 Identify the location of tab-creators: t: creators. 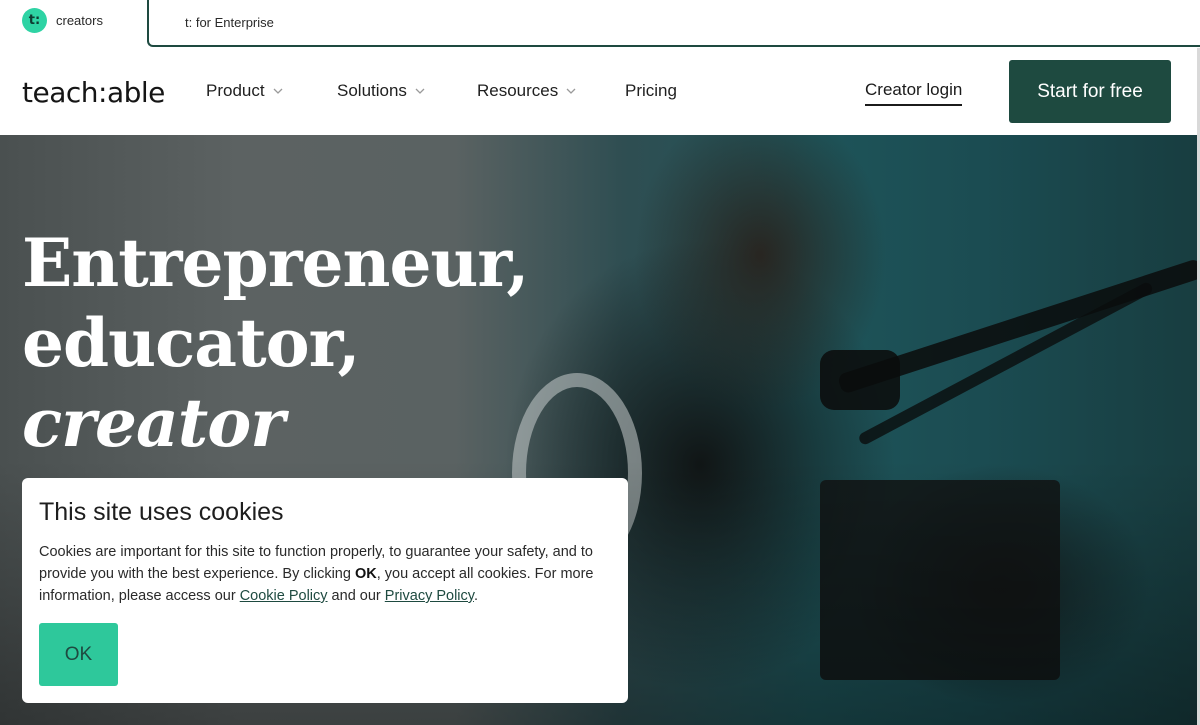
(74, 20).